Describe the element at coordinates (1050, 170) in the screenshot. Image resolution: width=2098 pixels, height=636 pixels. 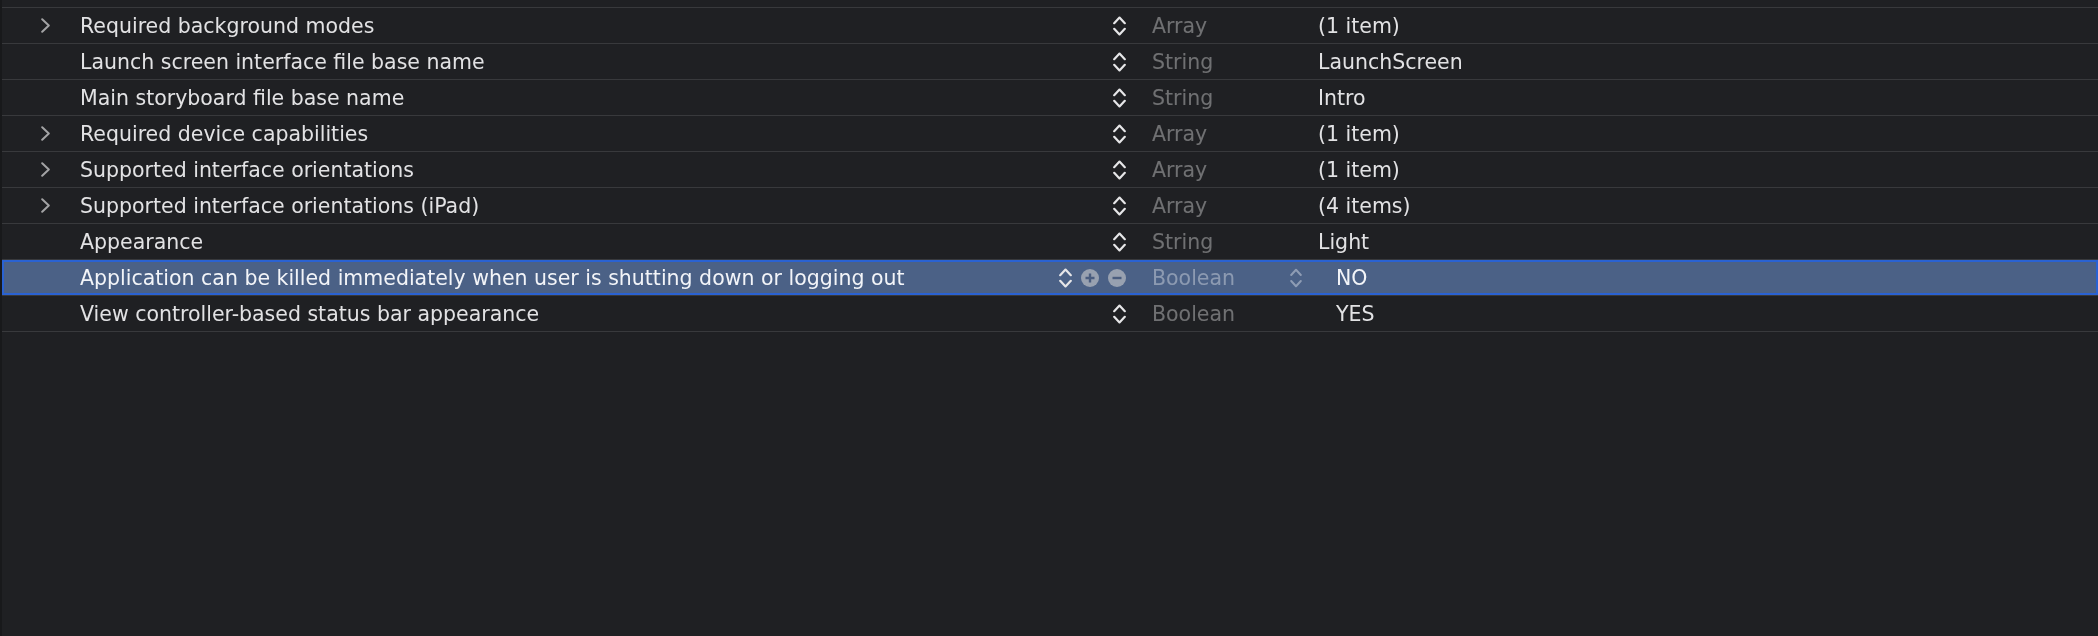
I see `property-row: Supported interface orientations Array (1 item)` at that location.